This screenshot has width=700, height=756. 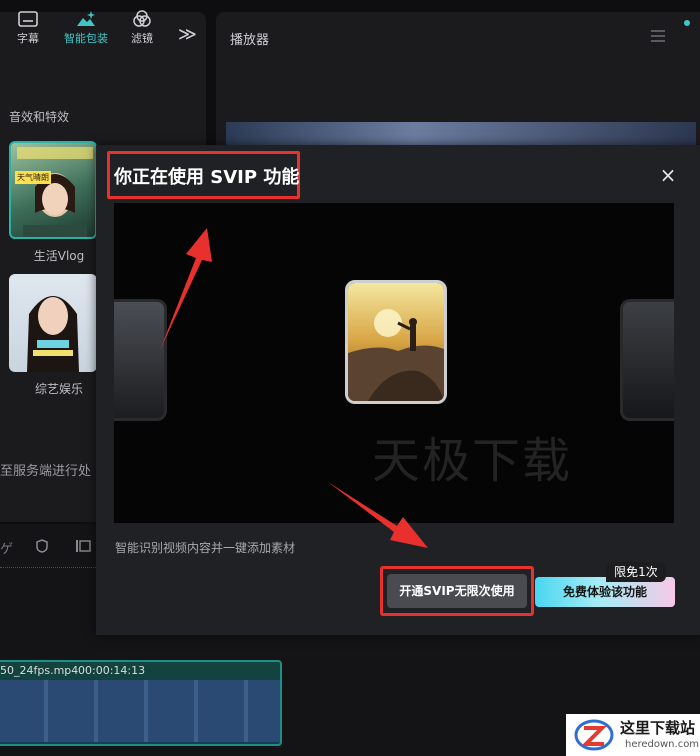 I want to click on site-logo-mark, so click(x=594, y=735).